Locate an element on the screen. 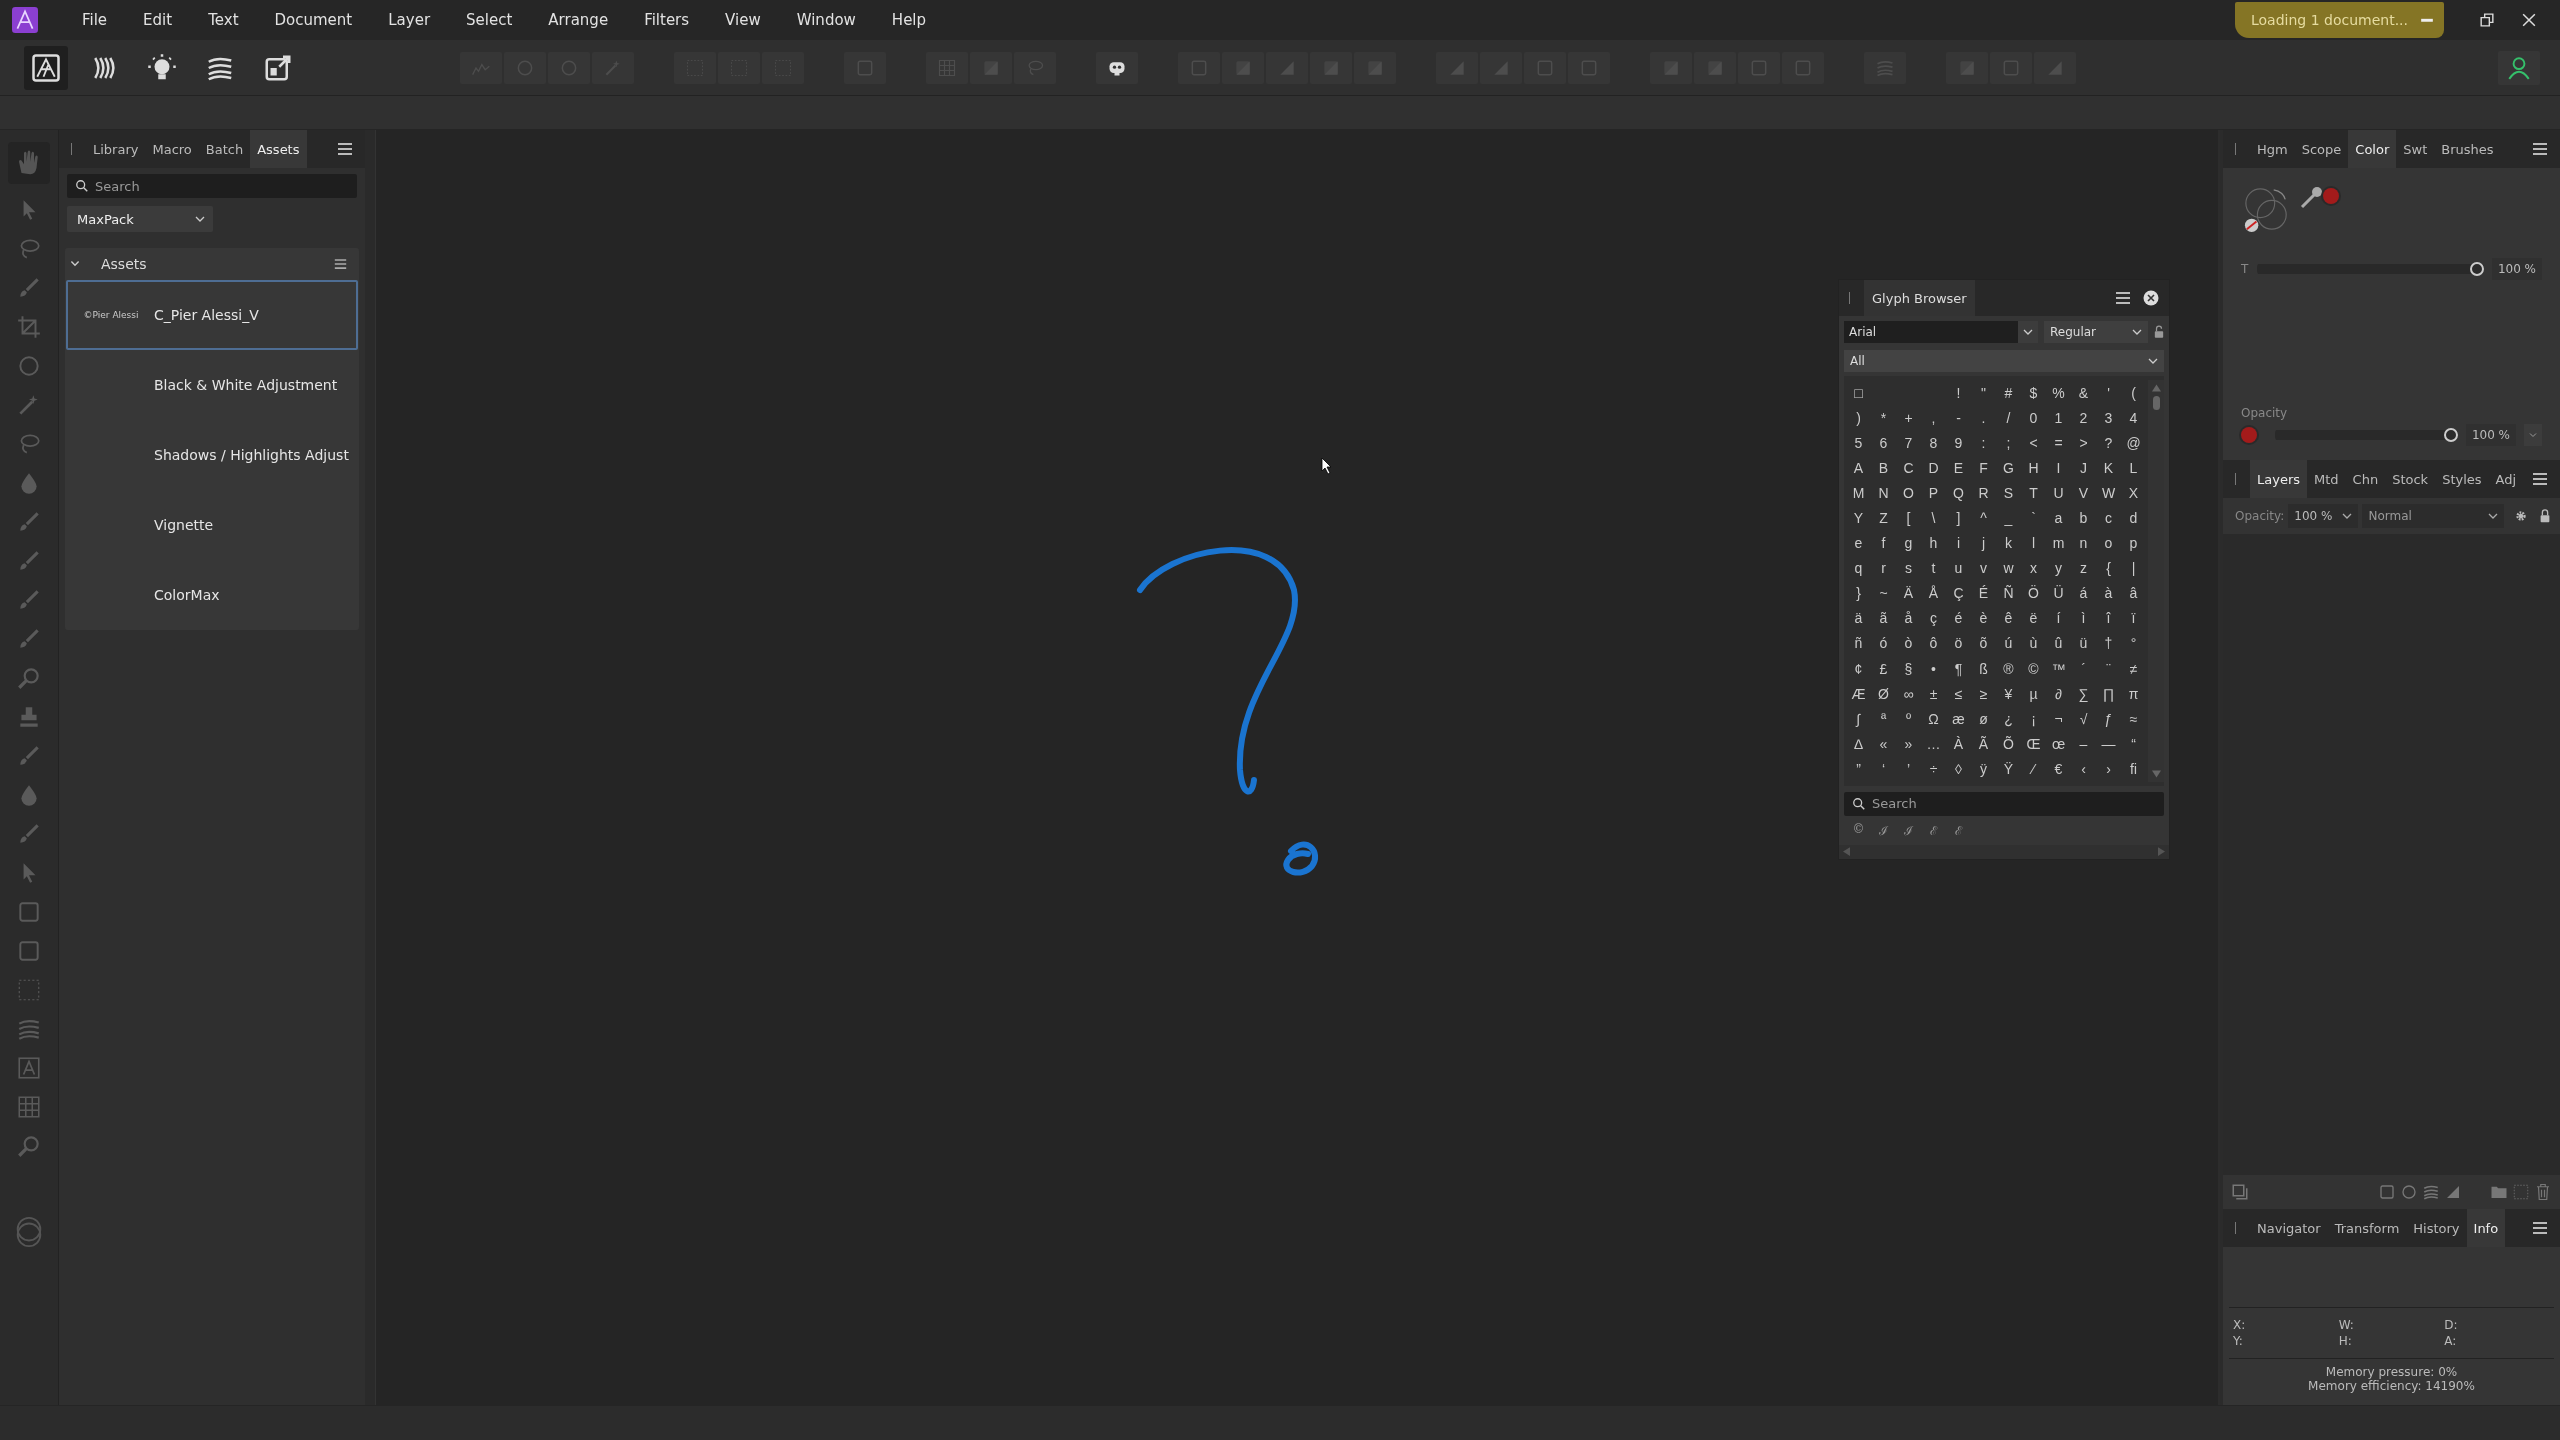 The width and height of the screenshot is (2560, 1440). panel-tab: Color is located at coordinates (2372, 149).